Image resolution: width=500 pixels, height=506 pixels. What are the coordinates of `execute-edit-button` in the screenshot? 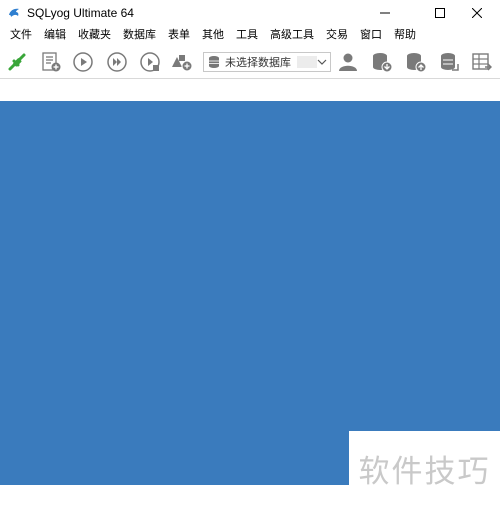 It's located at (150, 62).